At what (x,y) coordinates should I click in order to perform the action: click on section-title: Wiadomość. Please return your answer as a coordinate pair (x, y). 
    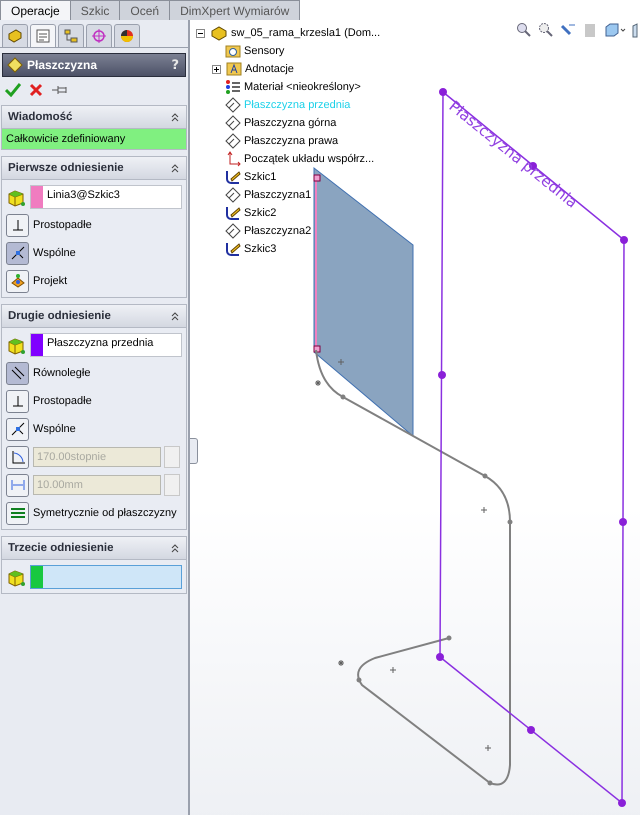
    Looking at the image, I should click on (41, 117).